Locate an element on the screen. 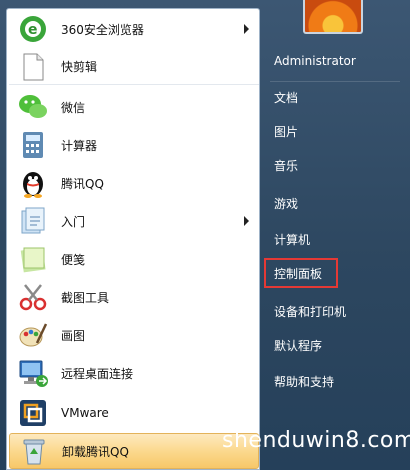 Image resolution: width=410 pixels, height=470 pixels. menu-label: 帮助和支持 is located at coordinates (304, 381).